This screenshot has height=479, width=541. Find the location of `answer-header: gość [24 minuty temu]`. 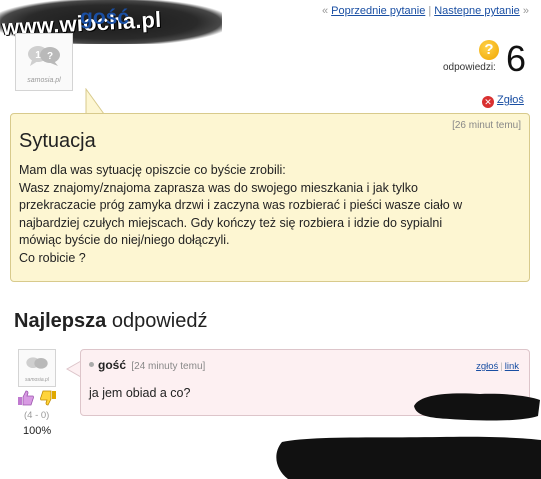

answer-header: gość [24 minuty temu] is located at coordinates (147, 365).